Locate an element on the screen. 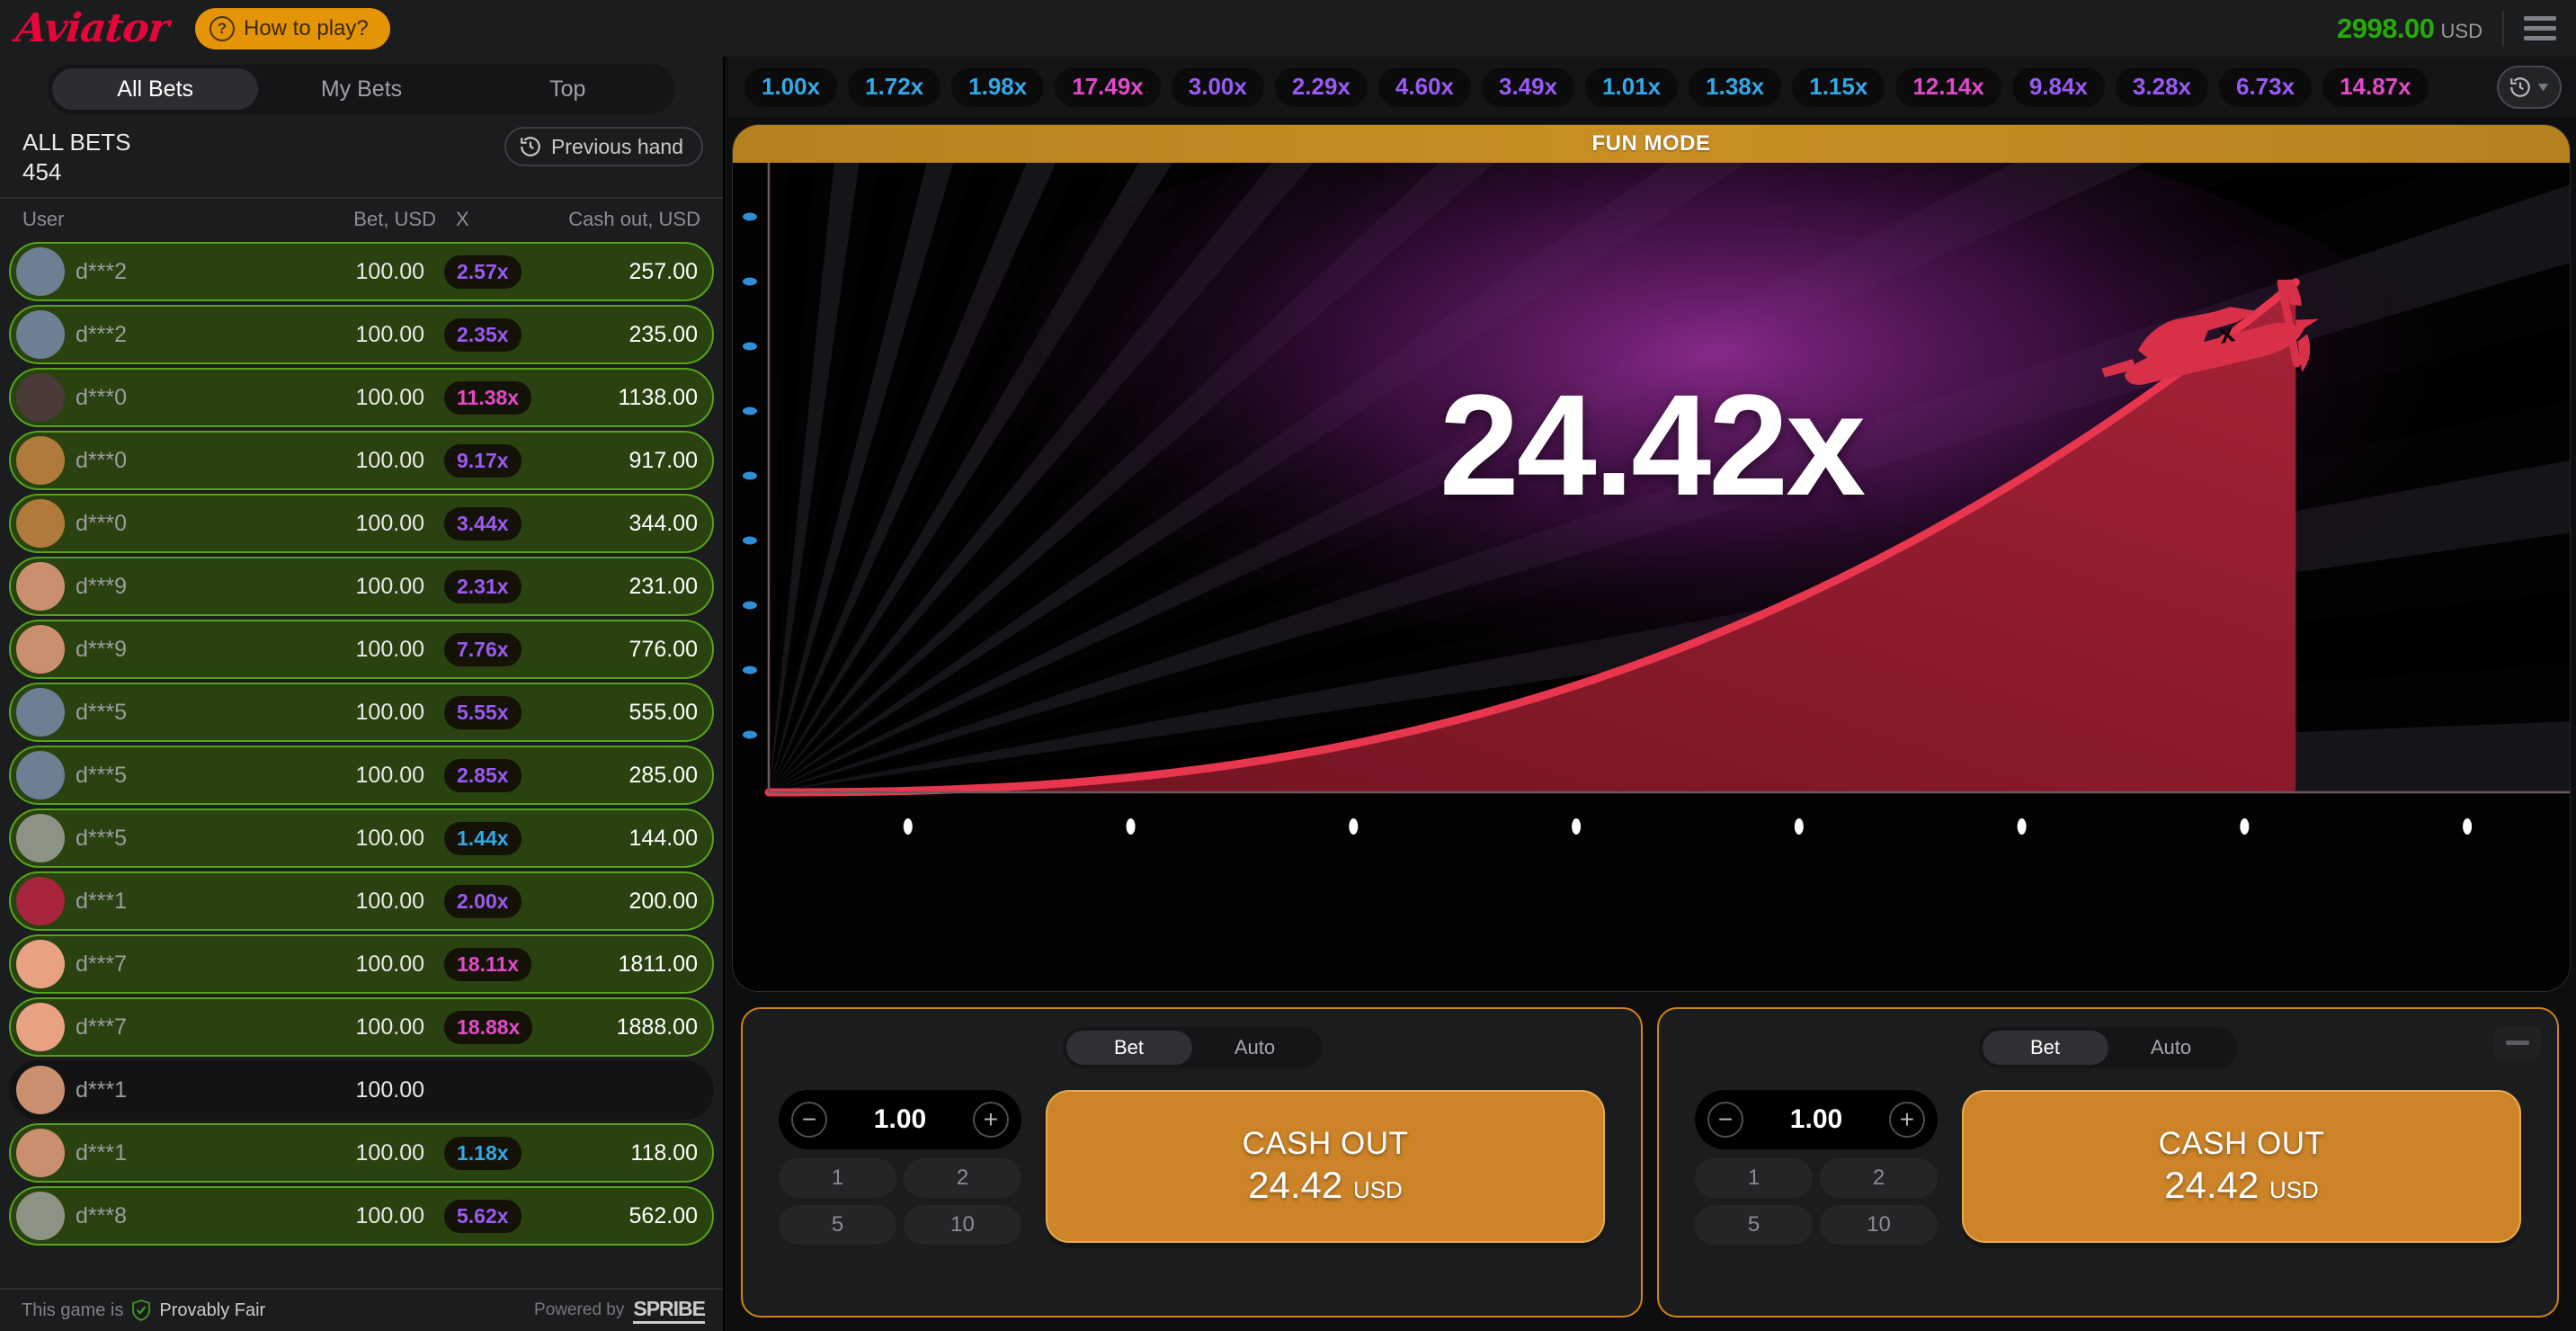  table-row: d***5 100.00 1.44x 144.00 is located at coordinates (362, 838).